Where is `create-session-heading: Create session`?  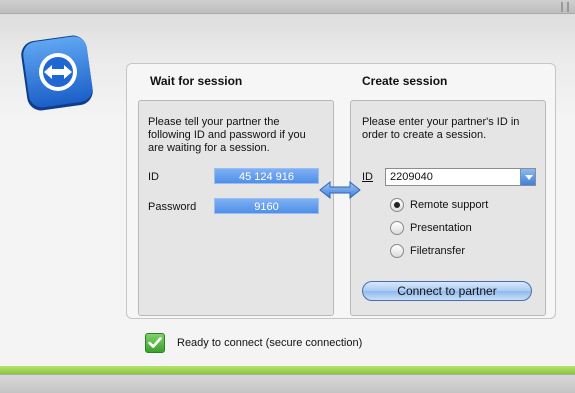 create-session-heading: Create session is located at coordinates (405, 81).